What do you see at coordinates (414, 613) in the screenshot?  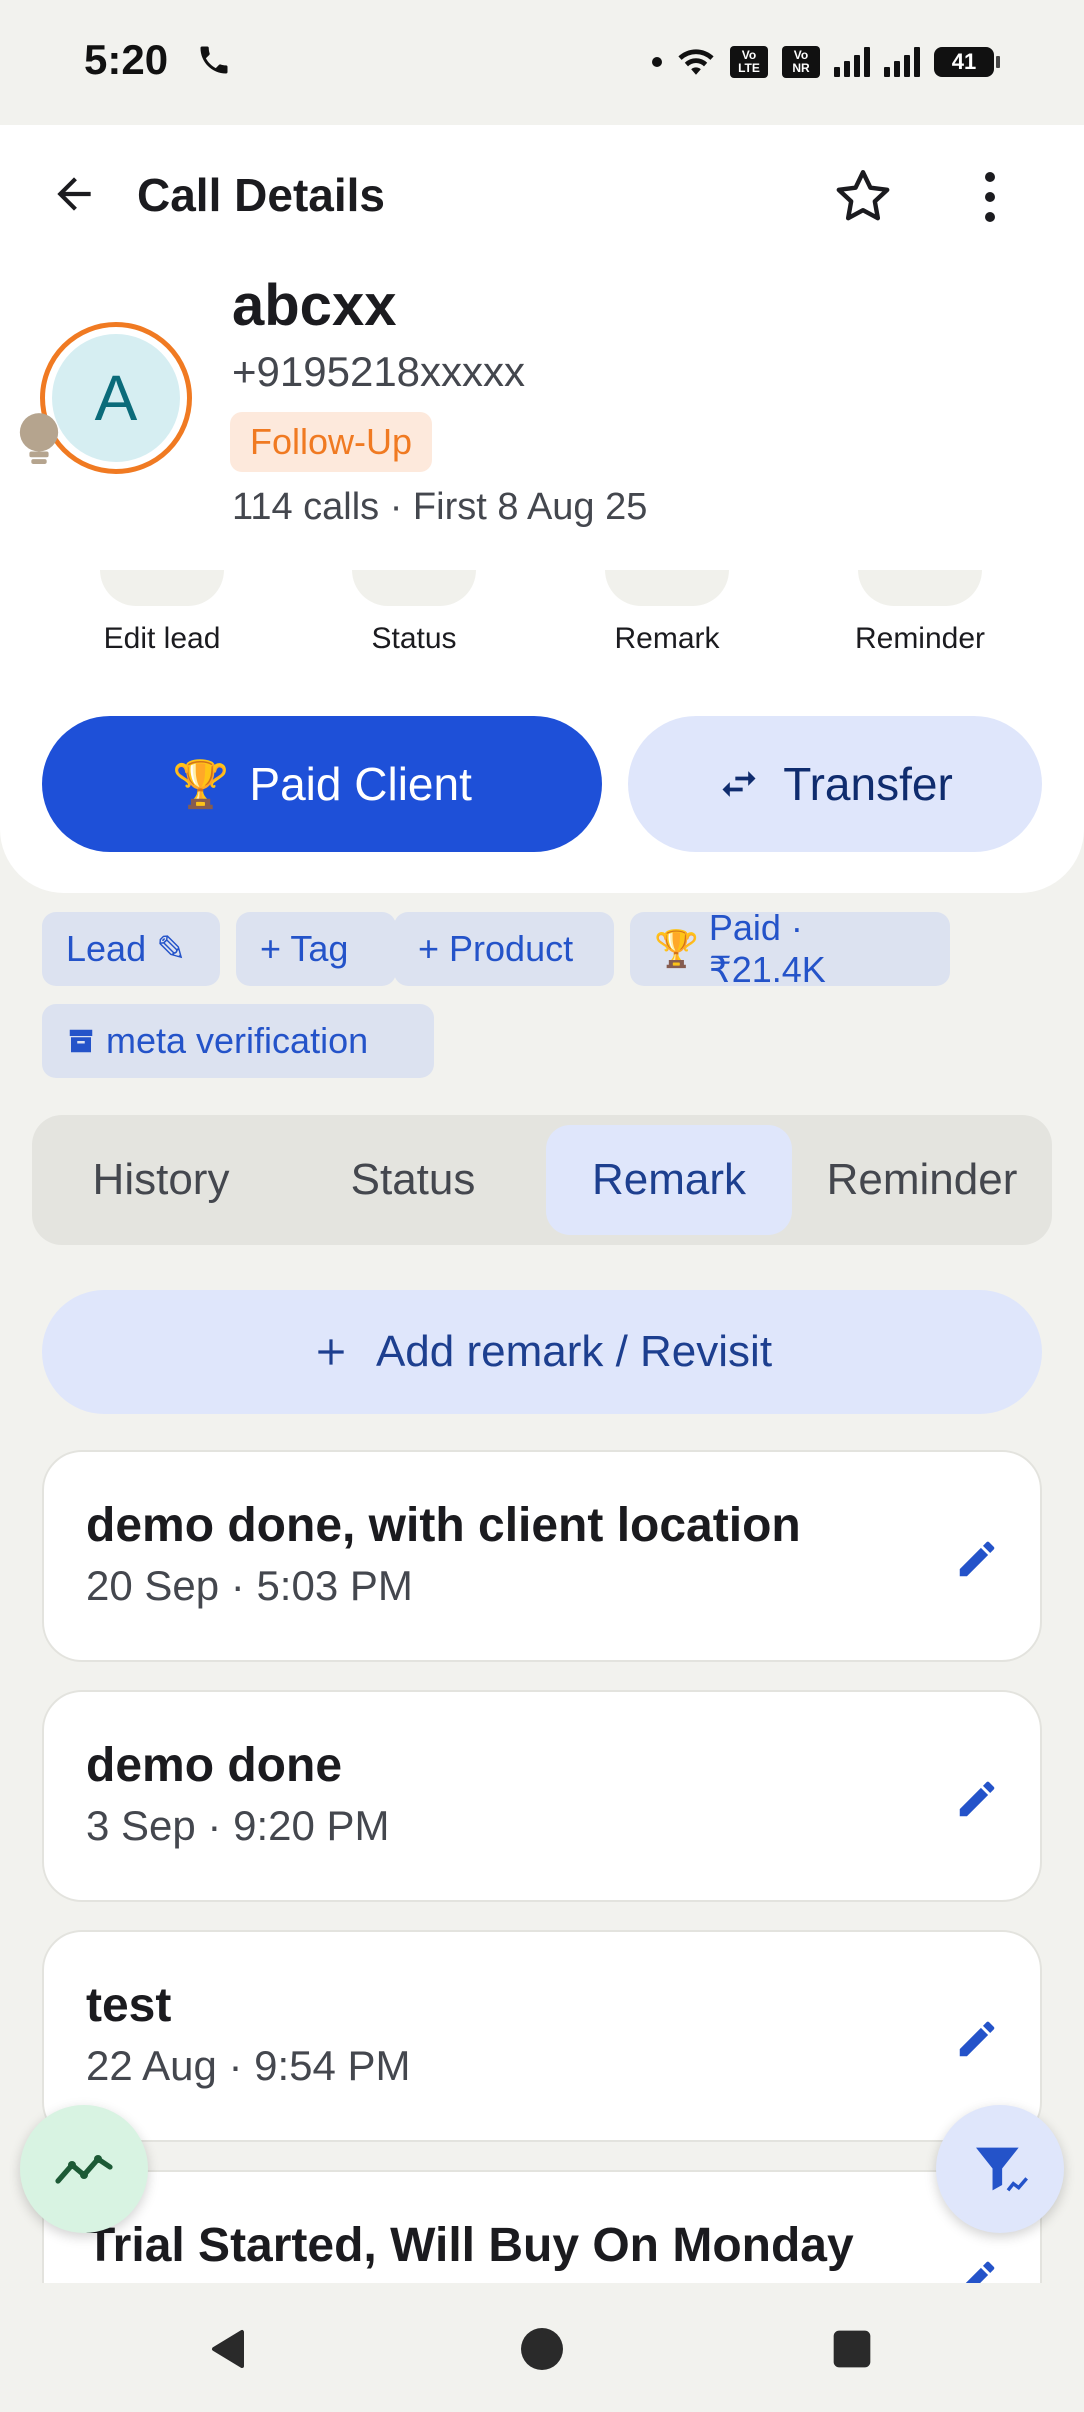 I see `quick-action-status: Status` at bounding box center [414, 613].